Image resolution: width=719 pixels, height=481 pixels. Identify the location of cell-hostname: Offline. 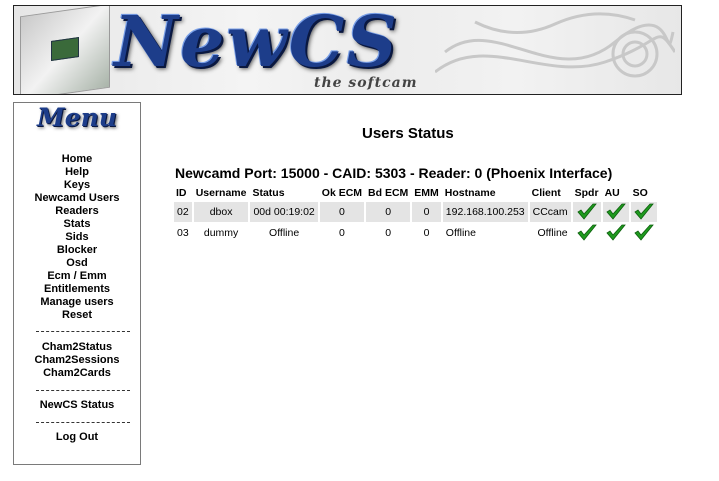
(460, 233).